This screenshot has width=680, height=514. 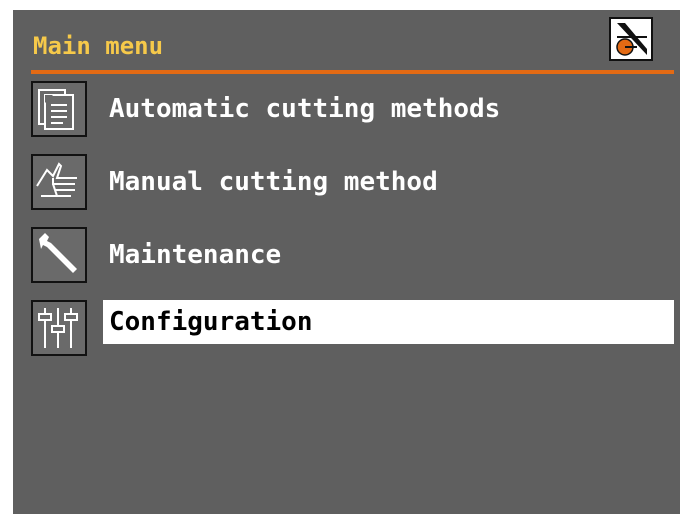 What do you see at coordinates (98, 46) in the screenshot?
I see `page-title: Main menu` at bounding box center [98, 46].